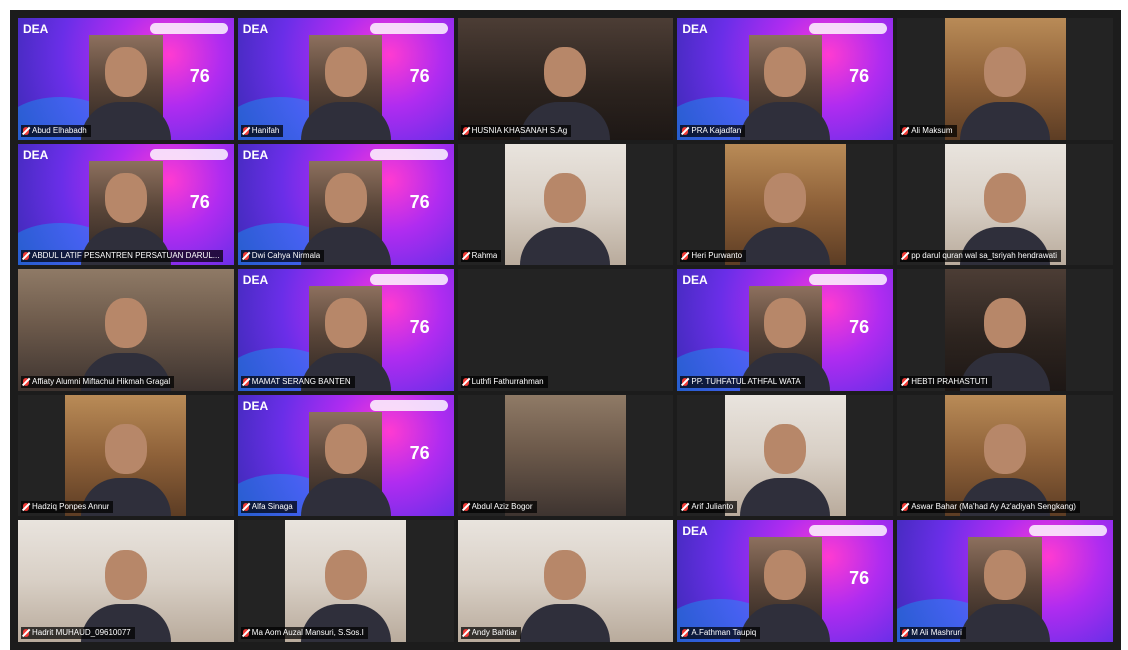 The image size is (1128, 650). I want to click on participant-tile: DEA 76 PRA Kajadfan, so click(785, 79).